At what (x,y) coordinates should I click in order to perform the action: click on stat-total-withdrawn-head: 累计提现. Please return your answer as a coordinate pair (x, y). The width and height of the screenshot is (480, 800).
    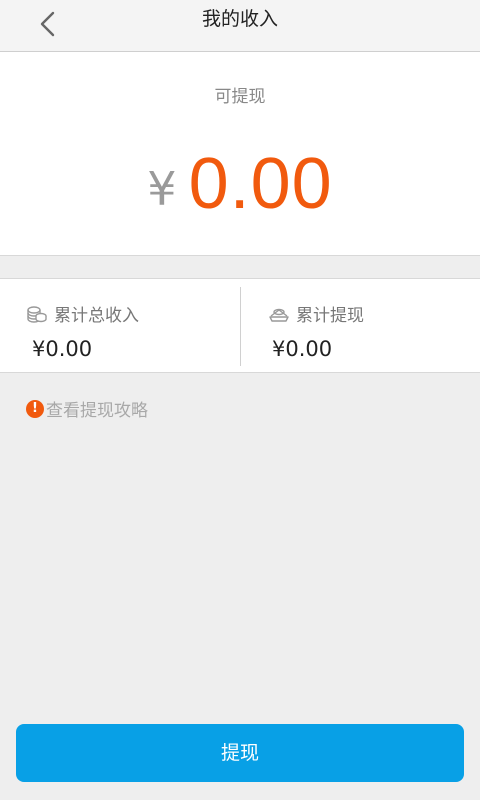
    Looking at the image, I should click on (316, 313).